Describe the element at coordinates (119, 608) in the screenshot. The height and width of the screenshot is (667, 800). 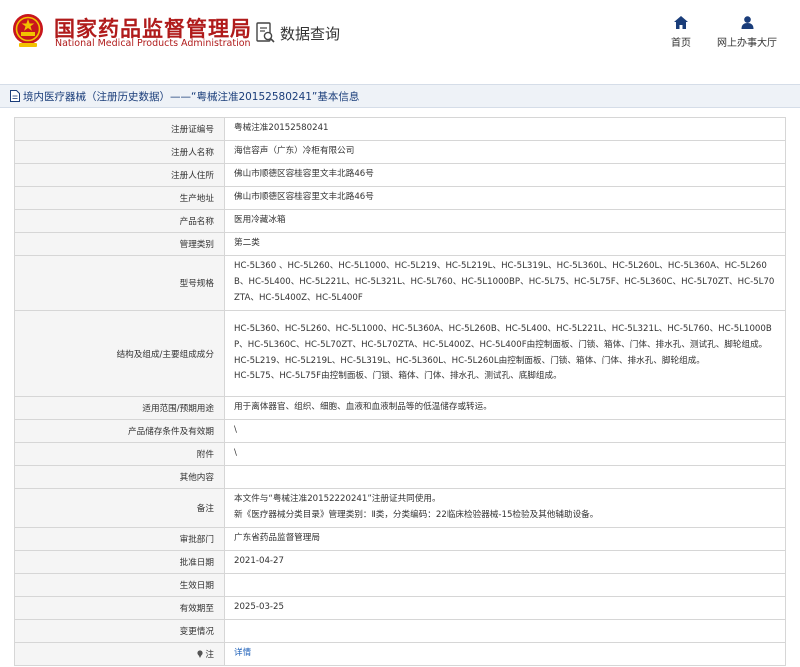
I see `row-label: 有效期至` at that location.